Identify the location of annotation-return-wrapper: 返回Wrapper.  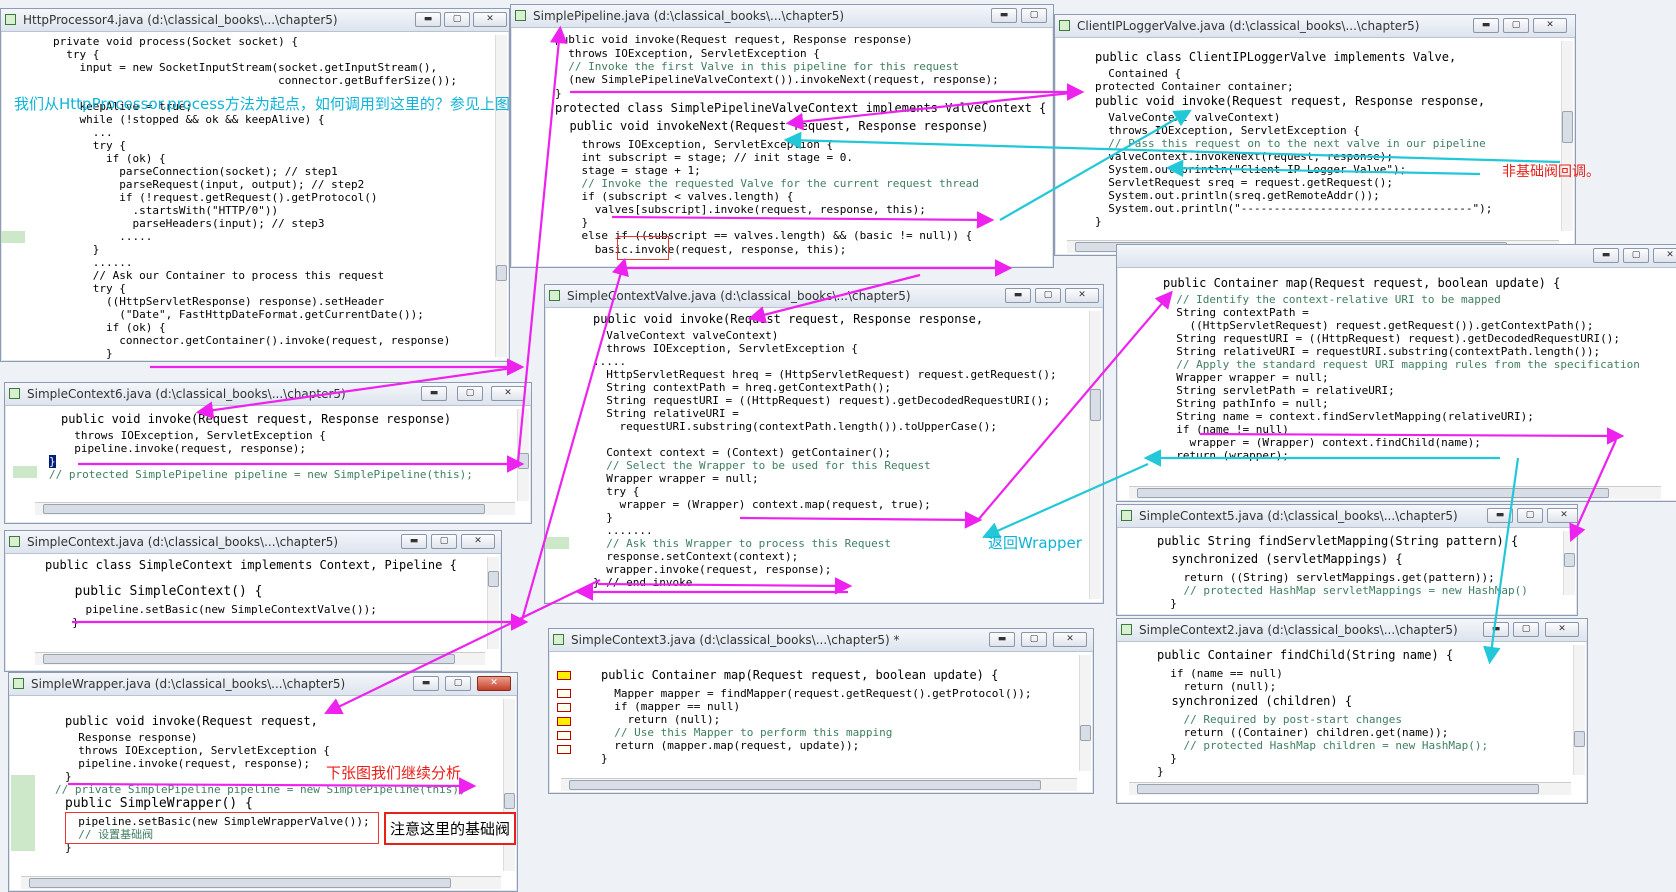
(1035, 543).